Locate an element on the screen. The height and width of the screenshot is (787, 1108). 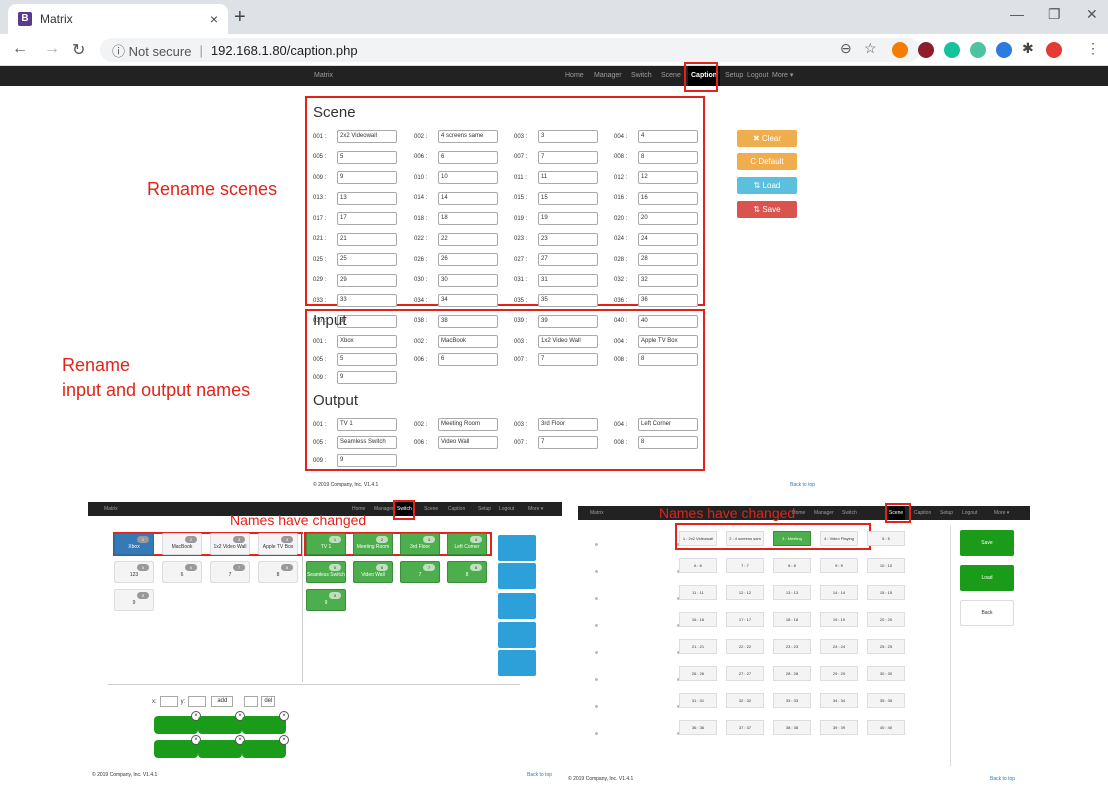
clear-button: ✖ Clear is located at coordinates (767, 138).